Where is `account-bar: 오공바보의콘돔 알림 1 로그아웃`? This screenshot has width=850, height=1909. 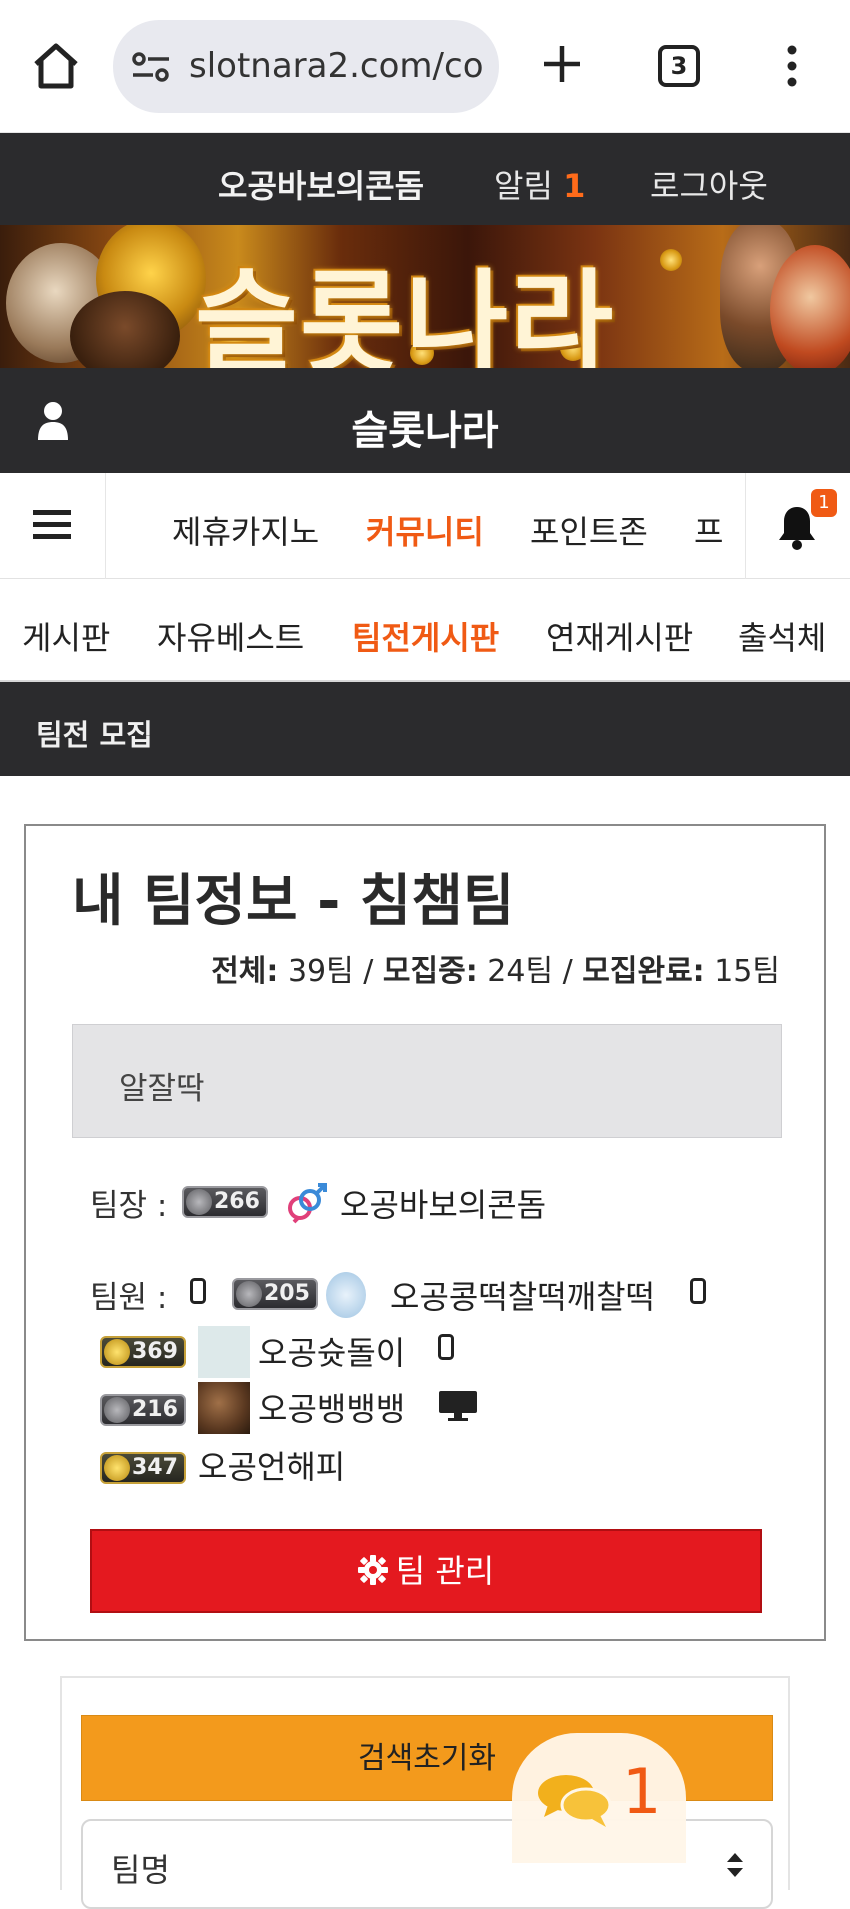
account-bar: 오공바보의콘돔 알림 1 로그아웃 is located at coordinates (425, 179).